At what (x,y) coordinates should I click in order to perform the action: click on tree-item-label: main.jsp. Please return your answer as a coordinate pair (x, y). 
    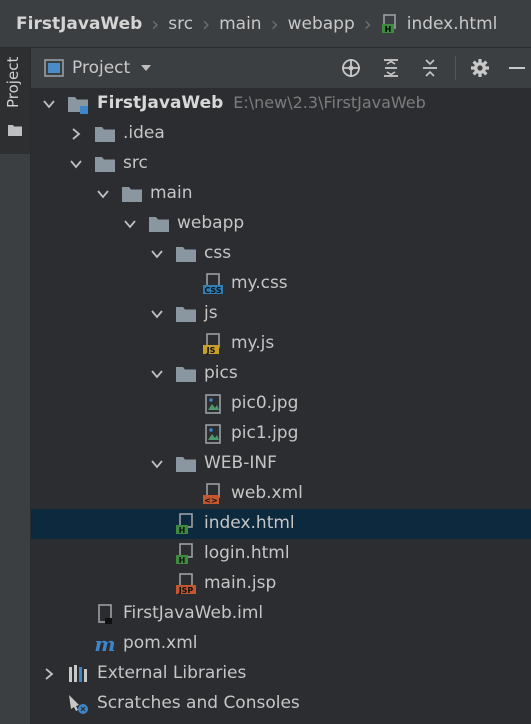
    Looking at the image, I should click on (240, 583).